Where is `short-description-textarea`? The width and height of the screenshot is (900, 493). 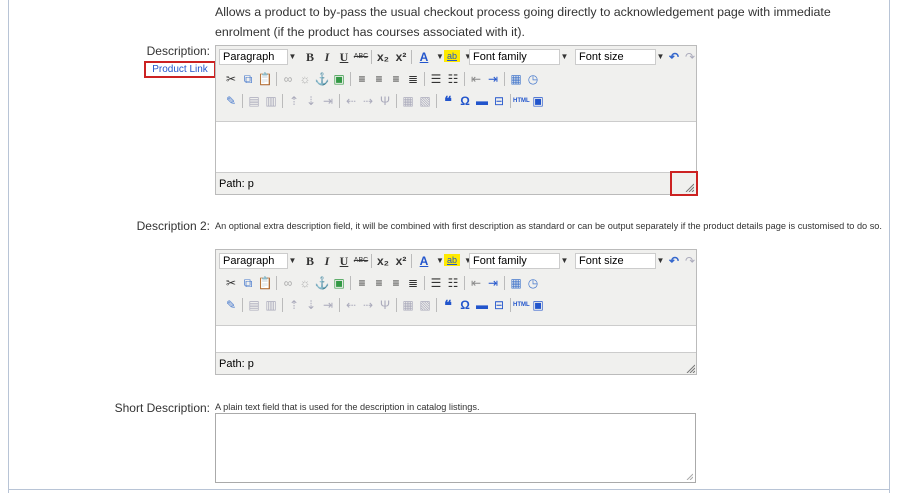
short-description-textarea is located at coordinates (455, 448).